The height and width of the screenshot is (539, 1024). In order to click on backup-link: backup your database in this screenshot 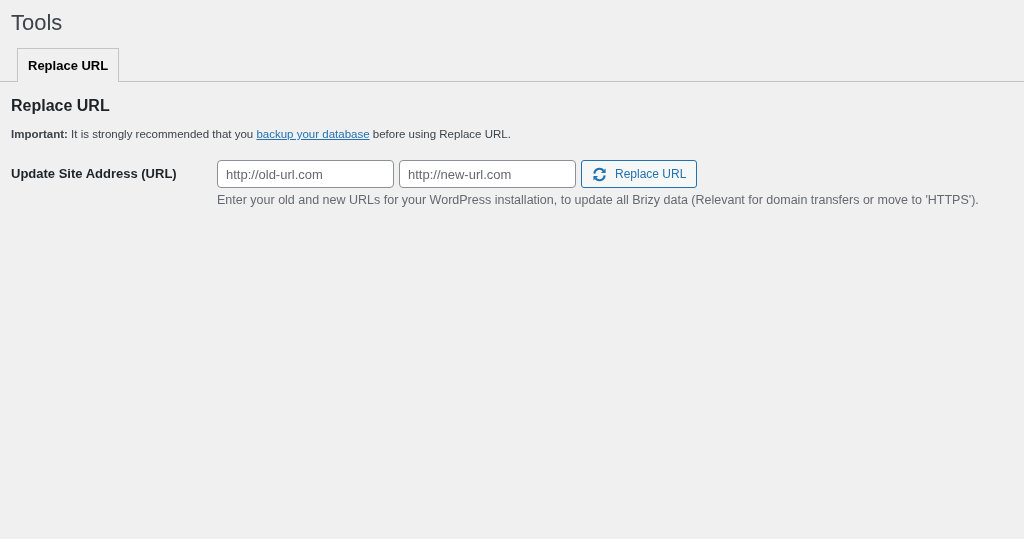, I will do `click(313, 134)`.